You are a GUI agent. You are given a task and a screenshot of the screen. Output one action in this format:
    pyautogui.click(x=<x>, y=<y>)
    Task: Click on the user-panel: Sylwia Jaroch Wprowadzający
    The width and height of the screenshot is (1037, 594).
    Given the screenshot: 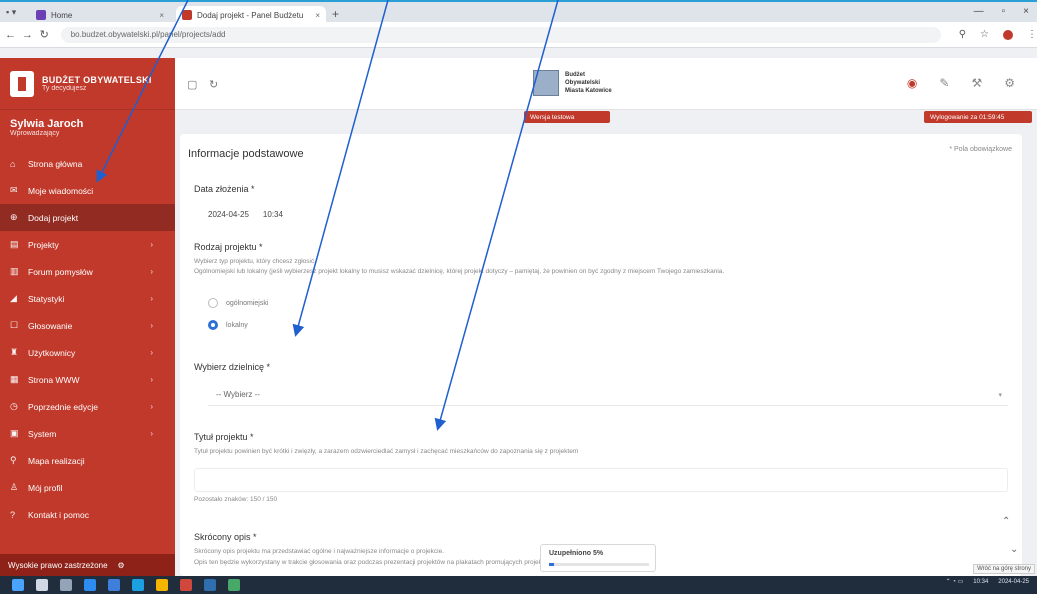 What is the action you would take?
    pyautogui.click(x=87, y=130)
    